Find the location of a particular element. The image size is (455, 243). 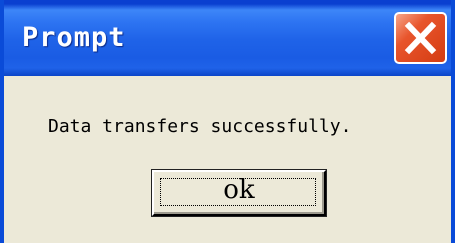

ok-button-label: ok is located at coordinates (239, 190).